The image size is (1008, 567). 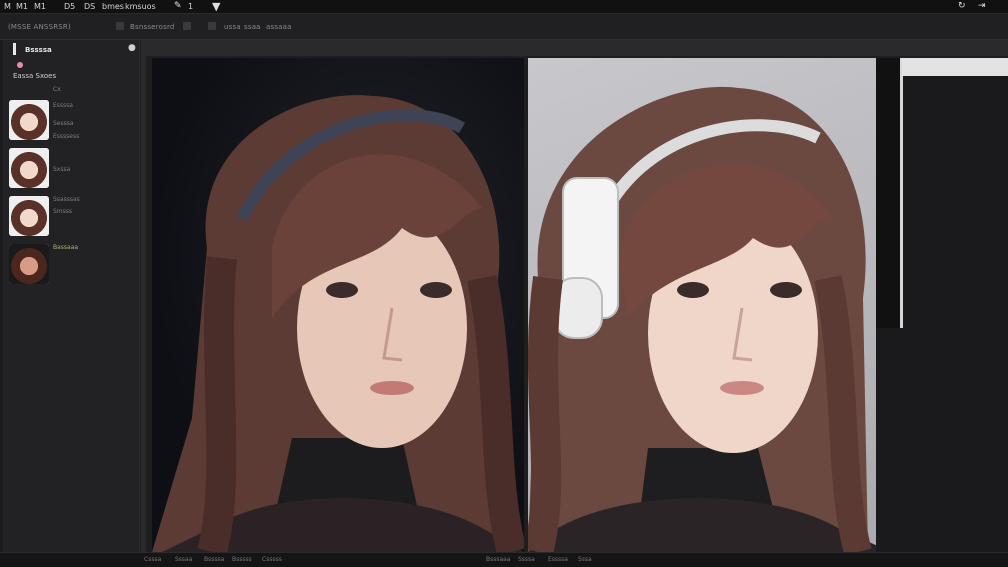 What do you see at coordinates (152, 559) in the screenshot?
I see `status-item: Csssa` at bounding box center [152, 559].